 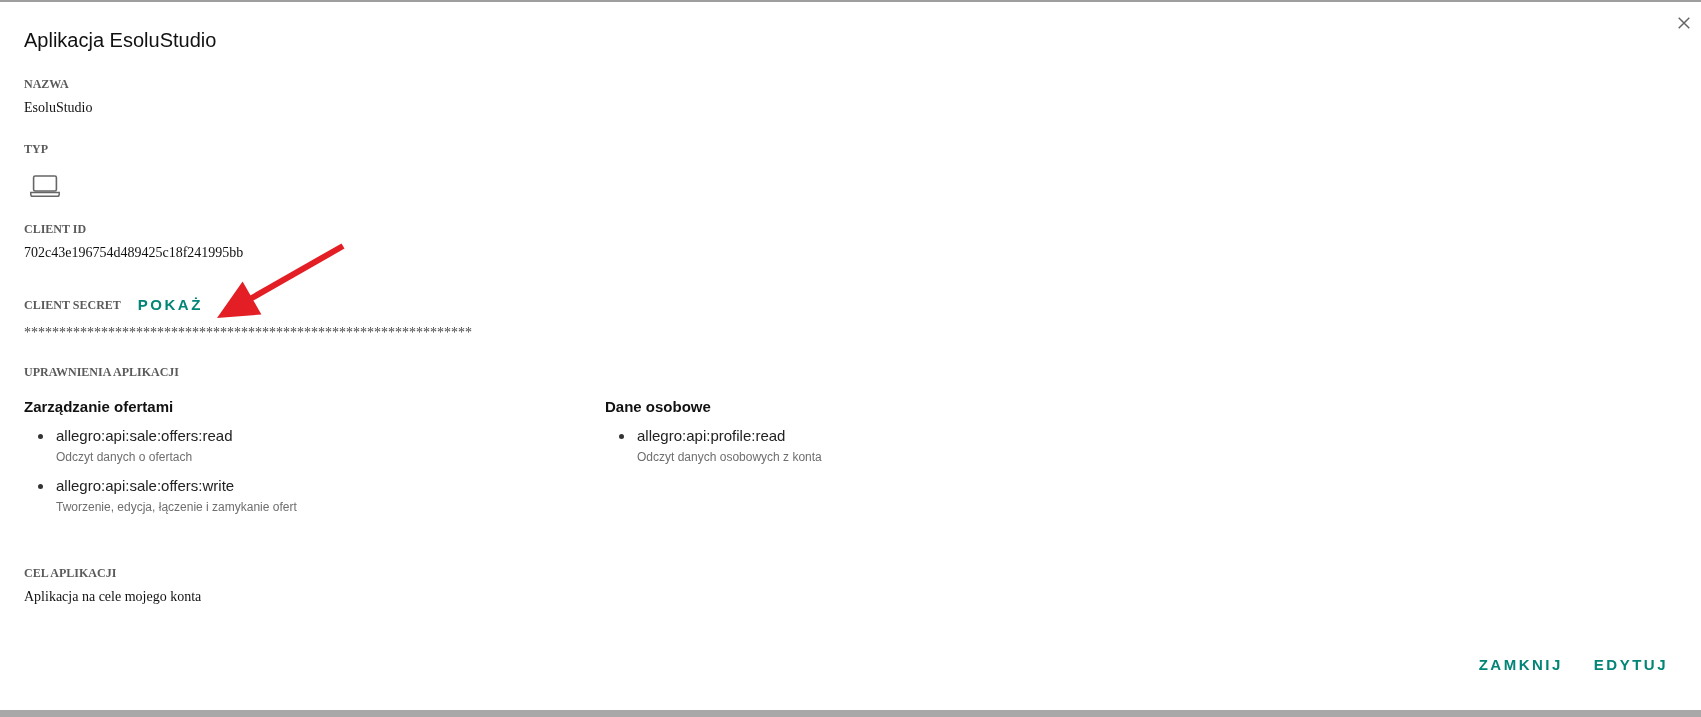 What do you see at coordinates (99, 407) in the screenshot?
I see `group-title: Zarządzanie ofertami` at bounding box center [99, 407].